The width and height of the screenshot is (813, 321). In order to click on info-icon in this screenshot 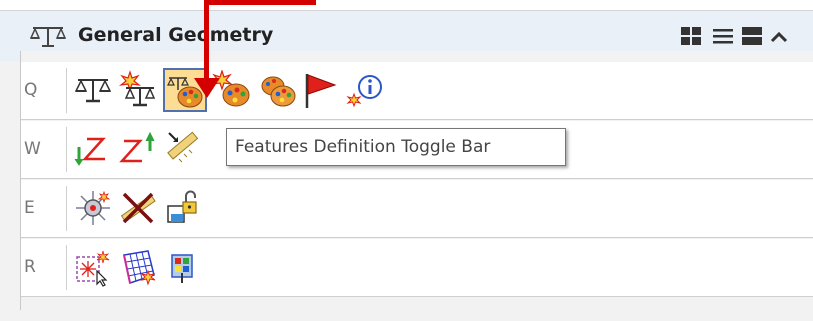, I will do `click(366, 90)`.